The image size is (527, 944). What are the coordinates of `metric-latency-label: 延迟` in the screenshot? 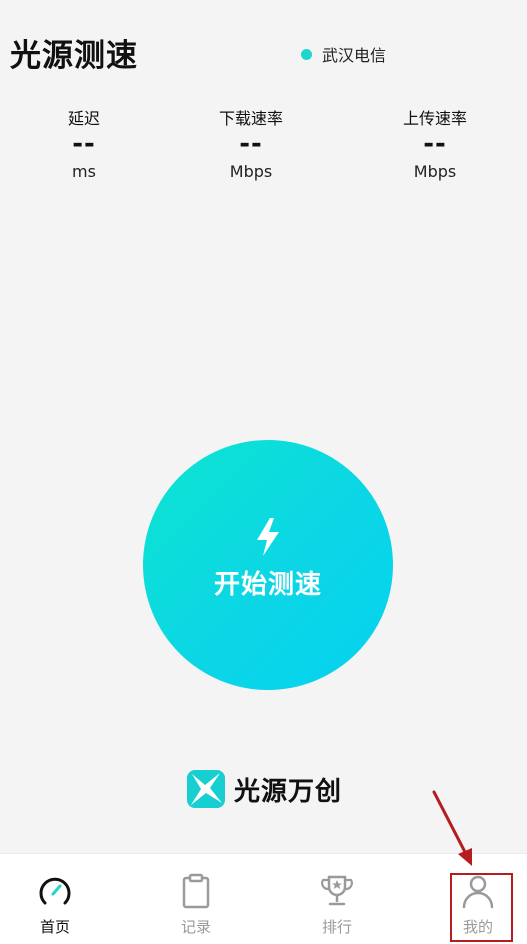 It's located at (83, 118).